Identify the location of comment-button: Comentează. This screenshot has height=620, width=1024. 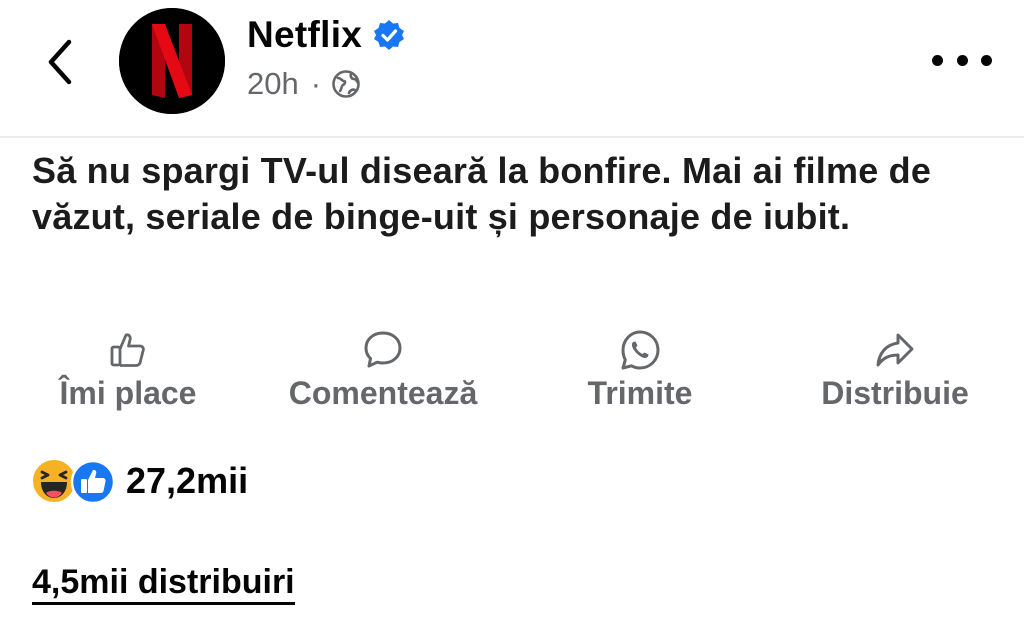
(383, 375).